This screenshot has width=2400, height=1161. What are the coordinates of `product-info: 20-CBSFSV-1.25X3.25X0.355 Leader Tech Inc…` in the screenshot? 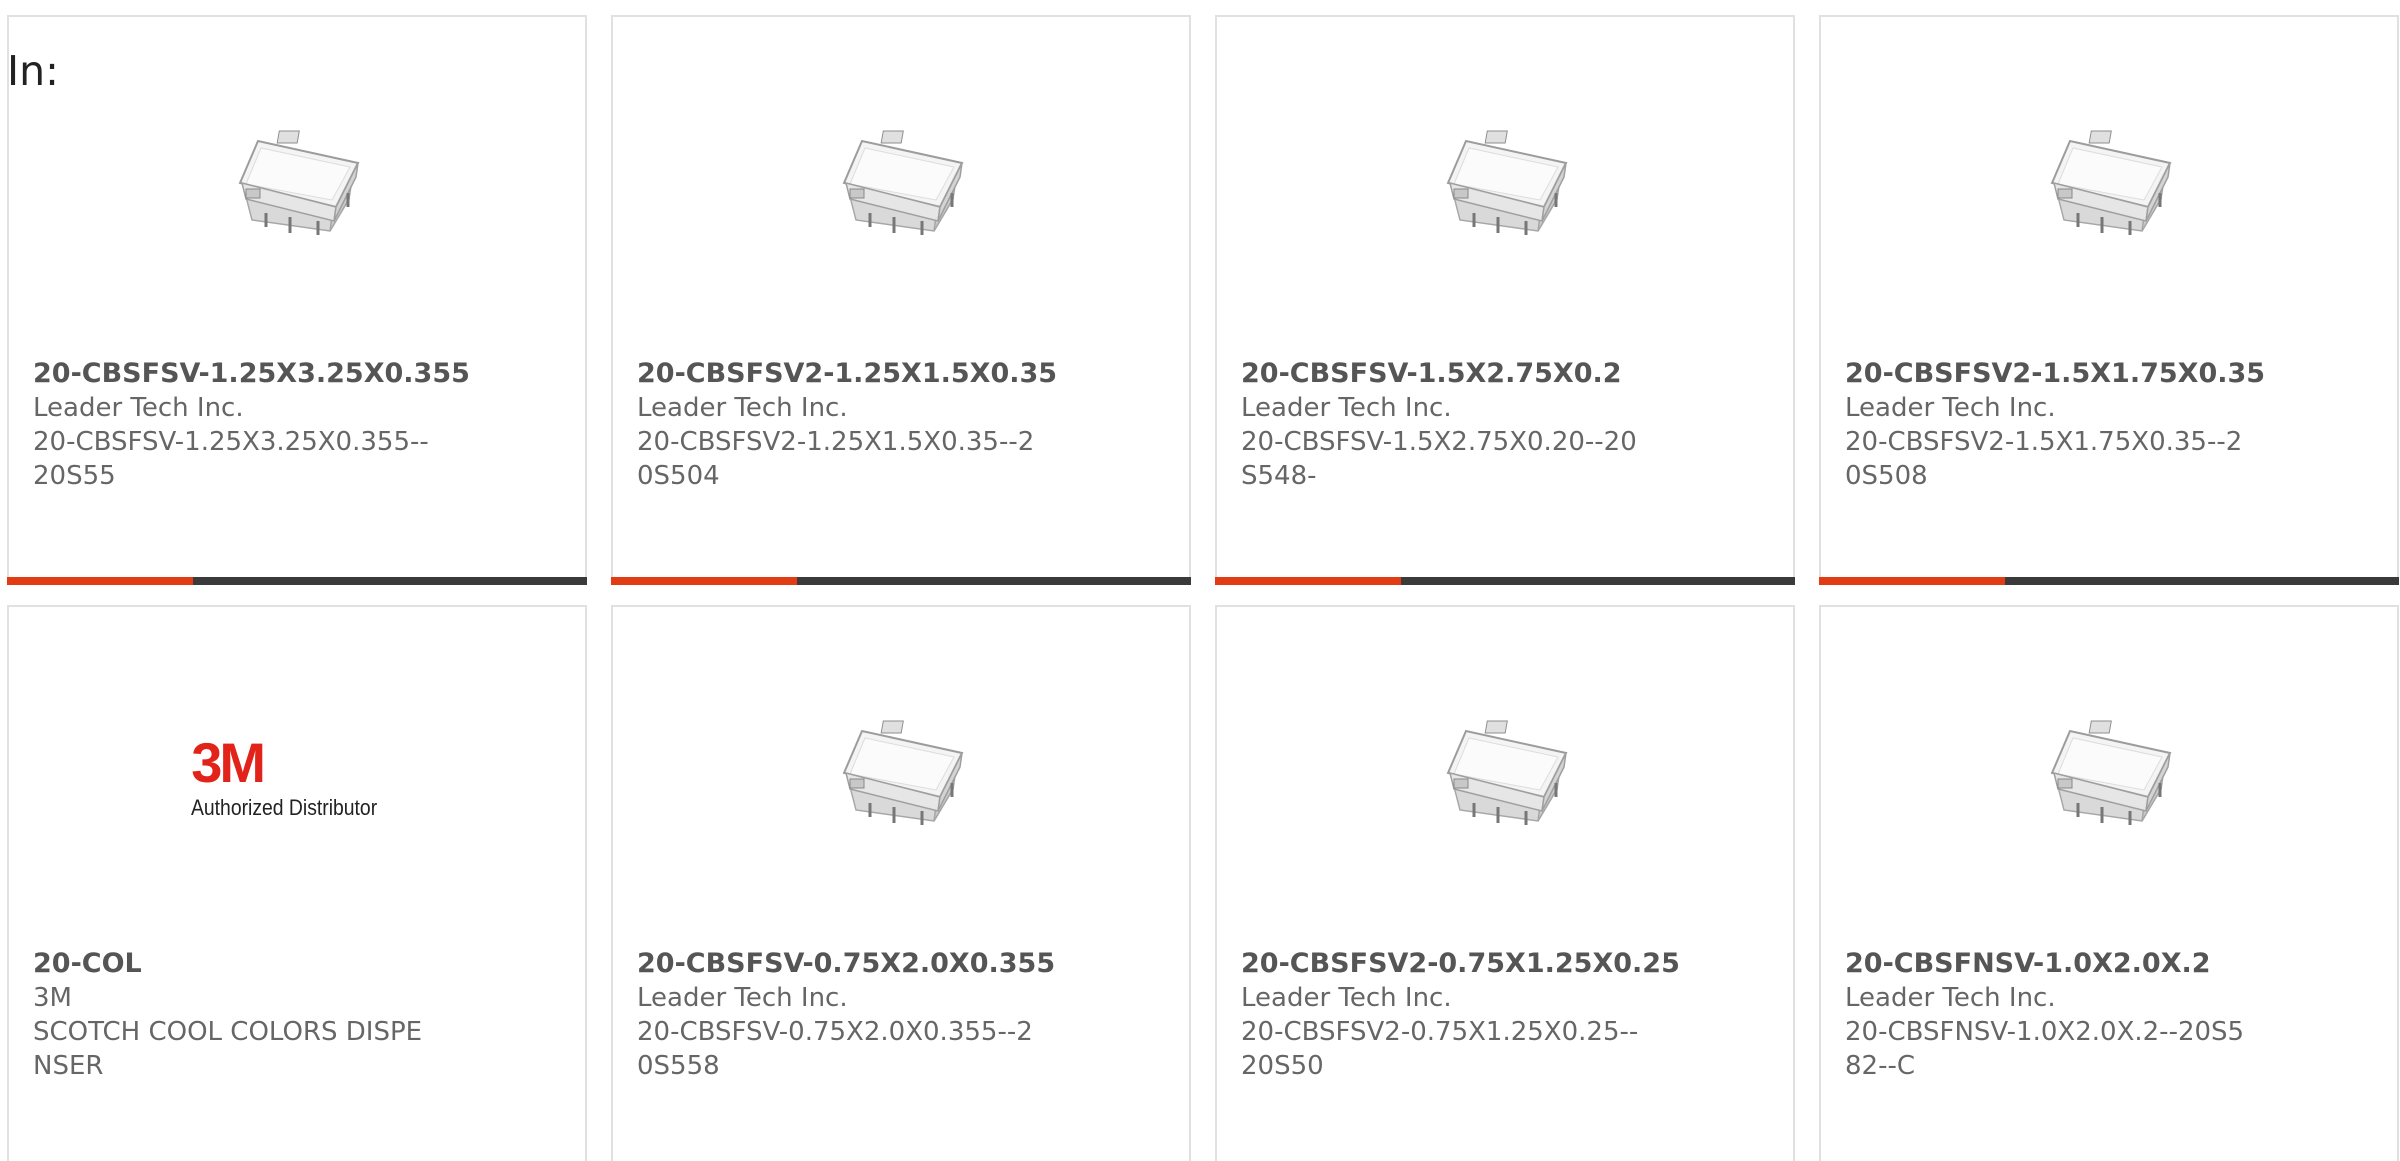 It's located at (297, 425).